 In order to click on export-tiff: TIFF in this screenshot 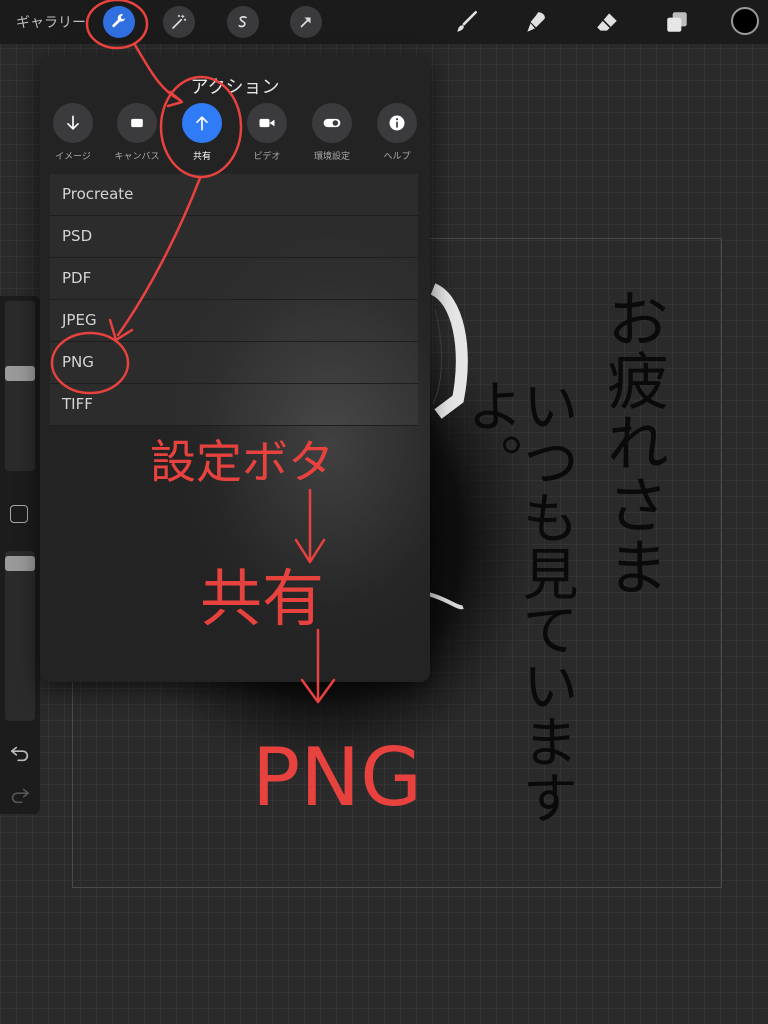, I will do `click(234, 405)`.